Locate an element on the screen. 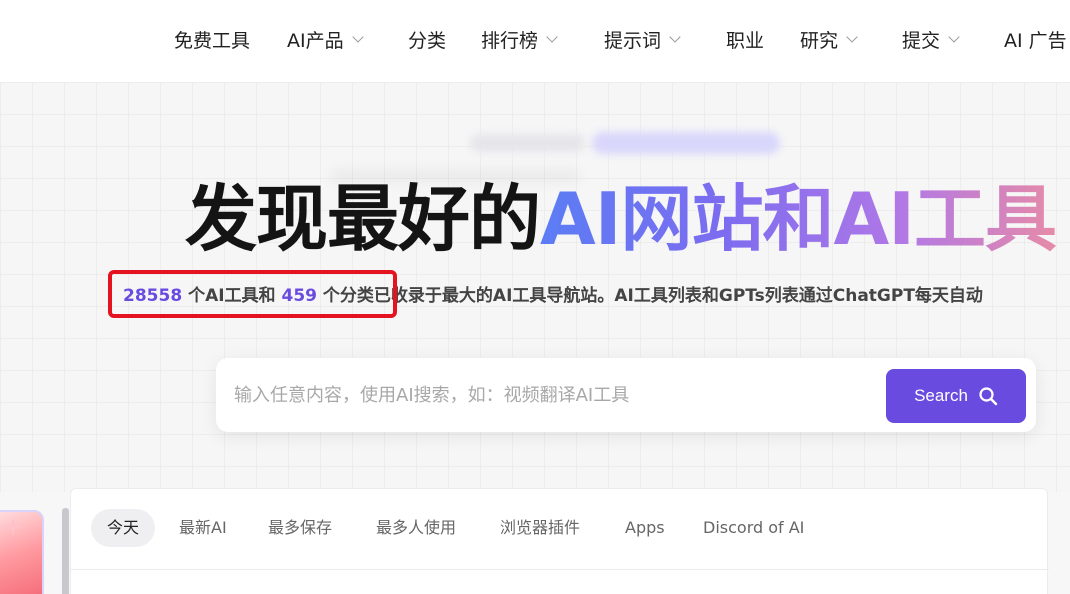 Image resolution: width=1070 pixels, height=594 pixels. top-nav: 免费工具 AI产品 分类 排行榜 提示词 职业 研究 提交 AI 广告 is located at coordinates (535, 41).